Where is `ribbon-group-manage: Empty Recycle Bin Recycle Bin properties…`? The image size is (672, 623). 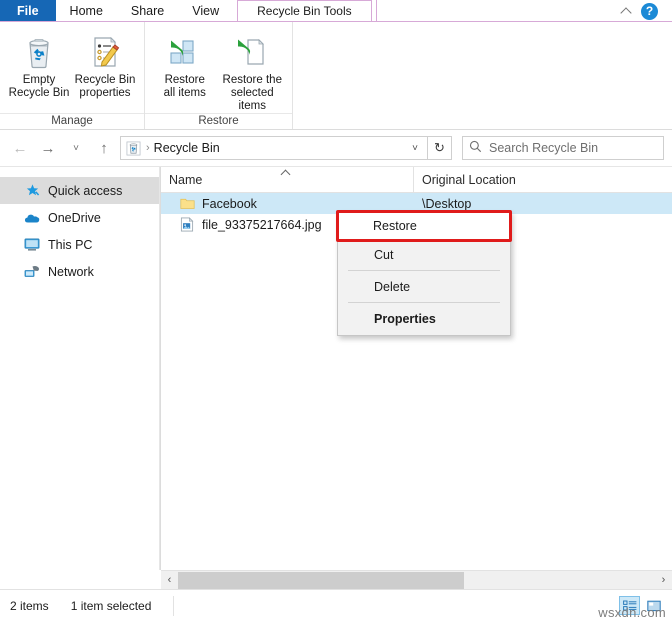
ribbon-group-manage: Empty Recycle Bin Recycle Bin properties… is located at coordinates (72, 75).